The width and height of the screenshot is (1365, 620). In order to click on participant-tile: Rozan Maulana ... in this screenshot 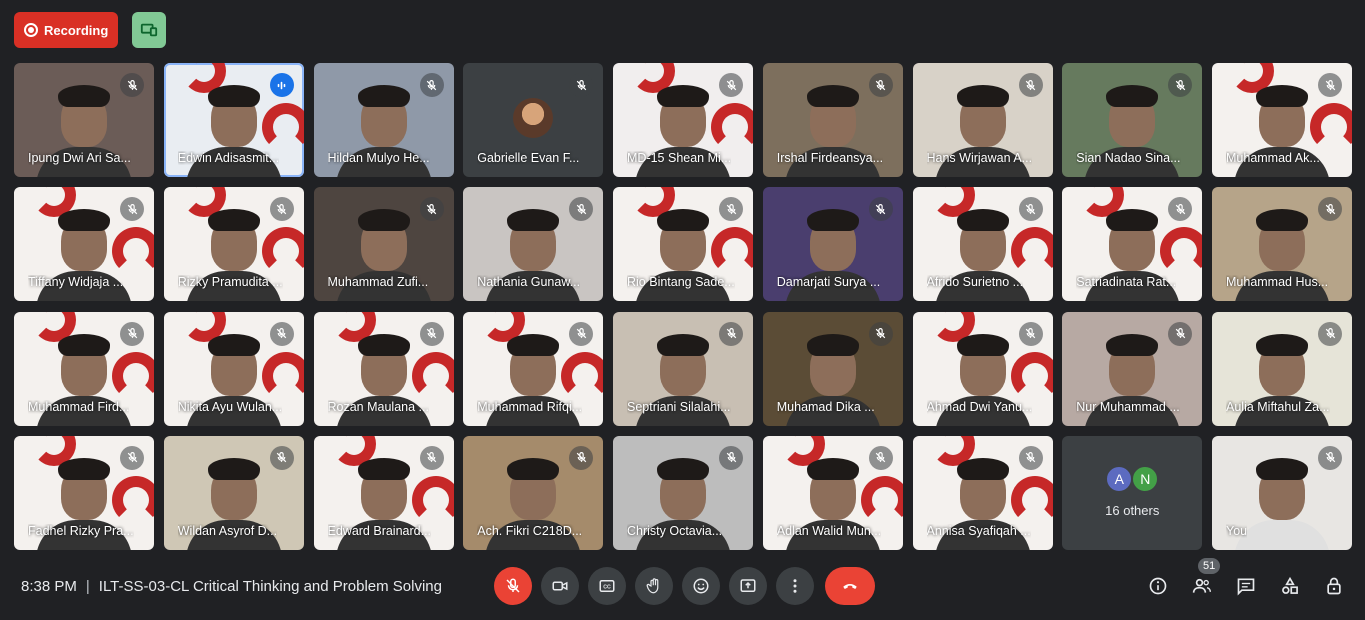, I will do `click(383, 368)`.